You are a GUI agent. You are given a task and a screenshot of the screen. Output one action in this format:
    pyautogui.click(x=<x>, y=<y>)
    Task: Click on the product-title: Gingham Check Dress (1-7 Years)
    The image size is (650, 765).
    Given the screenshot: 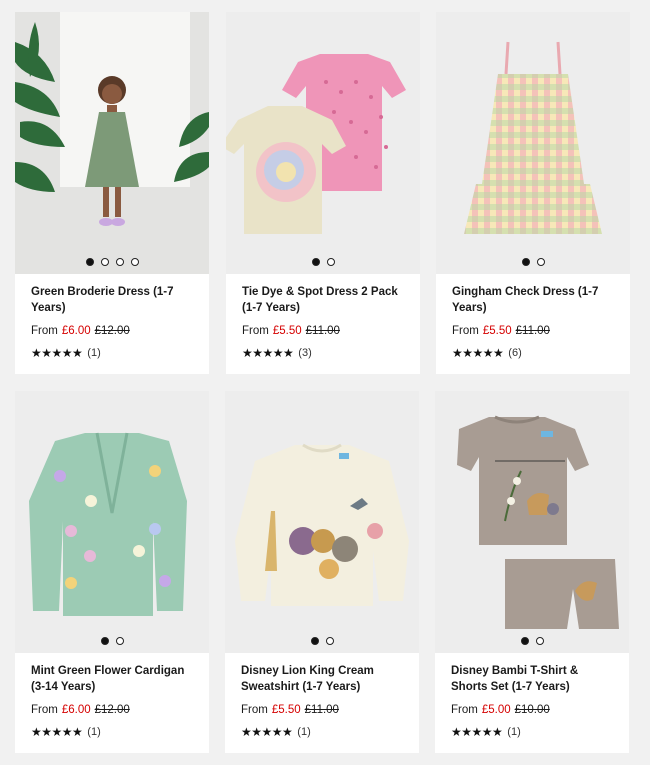 What is the action you would take?
    pyautogui.click(x=533, y=300)
    